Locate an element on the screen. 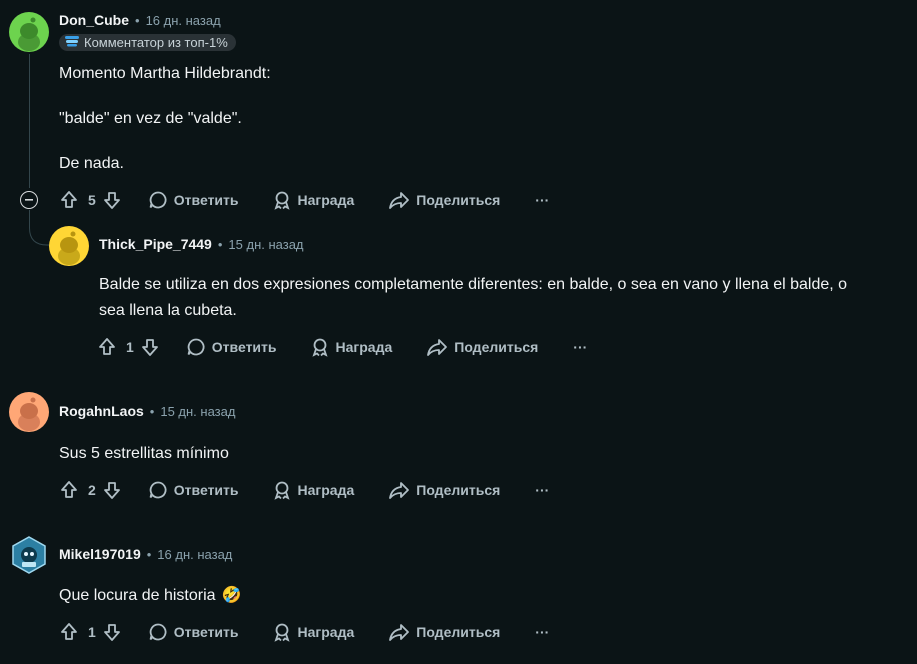 This screenshot has height=664, width=917. collapse-thread-button is located at coordinates (29, 200).